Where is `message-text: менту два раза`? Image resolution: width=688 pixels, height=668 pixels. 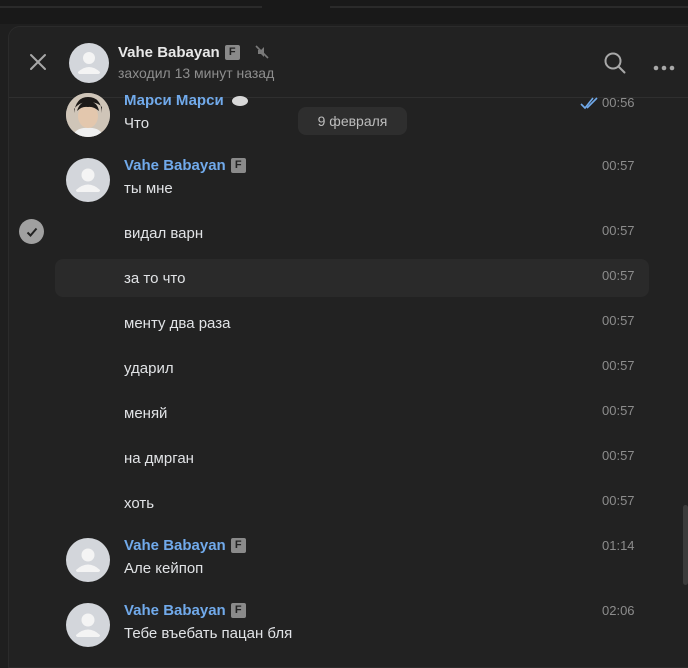 message-text: менту два раза is located at coordinates (177, 323).